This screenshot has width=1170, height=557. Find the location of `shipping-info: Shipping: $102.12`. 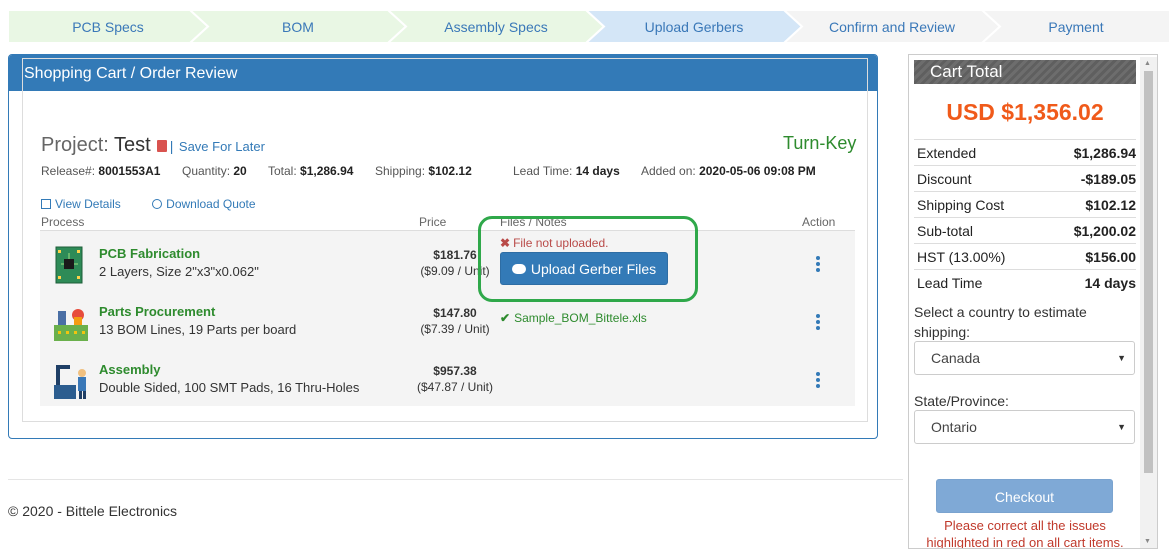

shipping-info: Shipping: $102.12 is located at coordinates (423, 171).